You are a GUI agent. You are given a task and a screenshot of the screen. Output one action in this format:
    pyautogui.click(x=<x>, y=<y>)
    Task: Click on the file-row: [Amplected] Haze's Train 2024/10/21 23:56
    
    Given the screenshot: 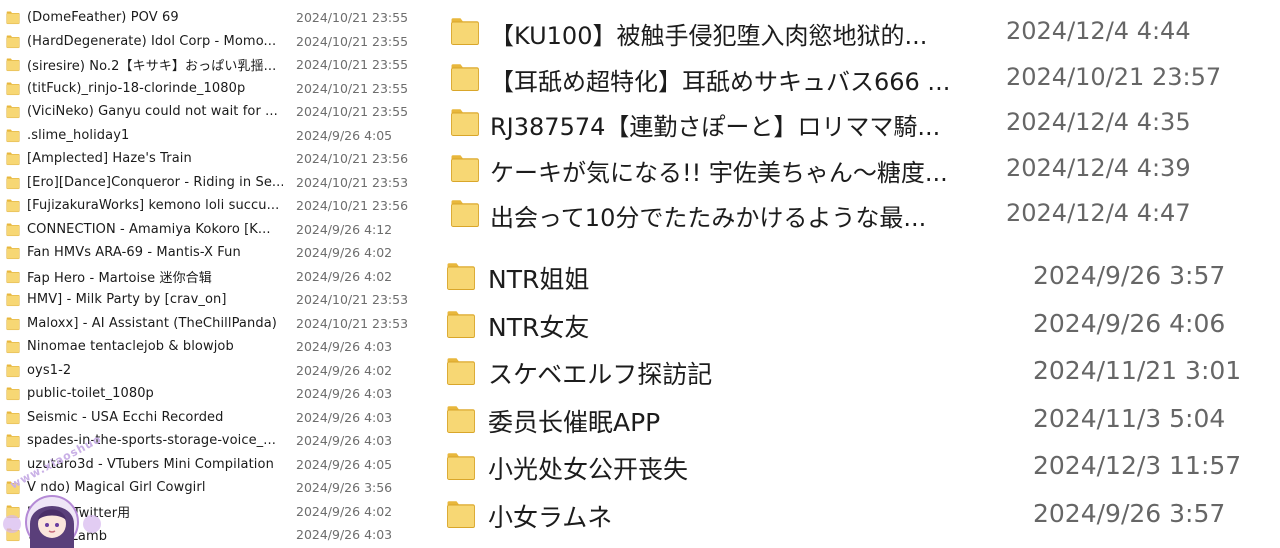 What is the action you would take?
    pyautogui.click(x=210, y=159)
    